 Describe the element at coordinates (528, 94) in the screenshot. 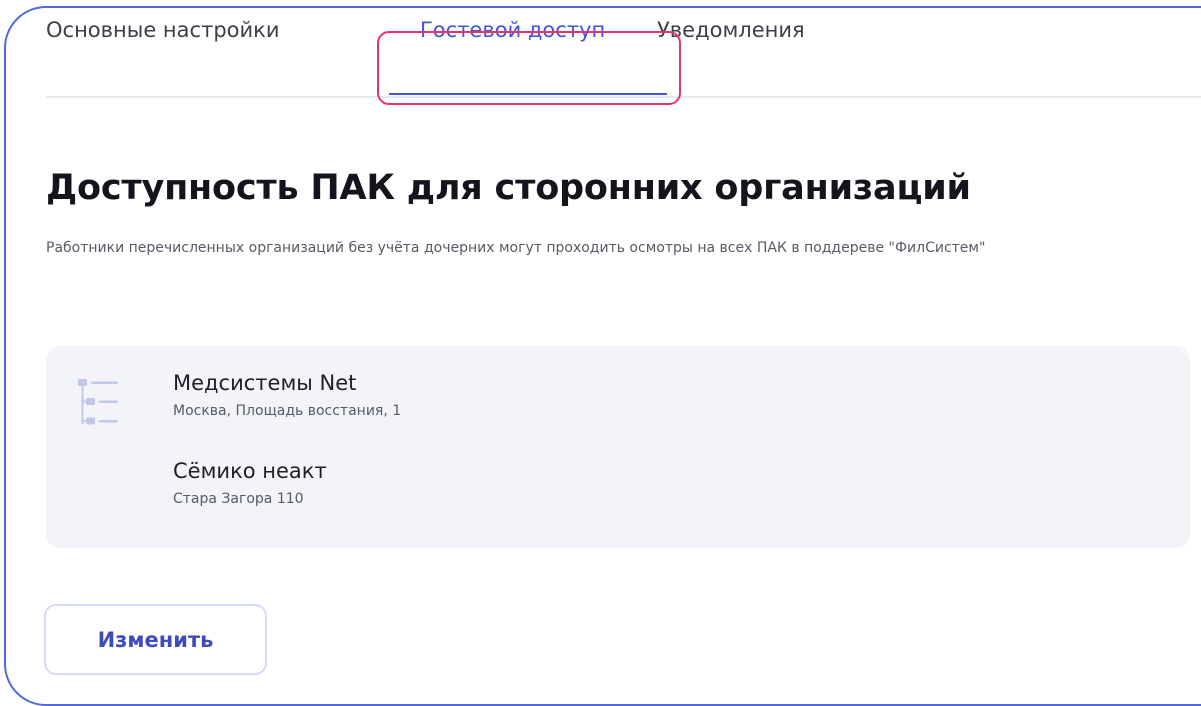

I see `active-tab-indicator` at that location.